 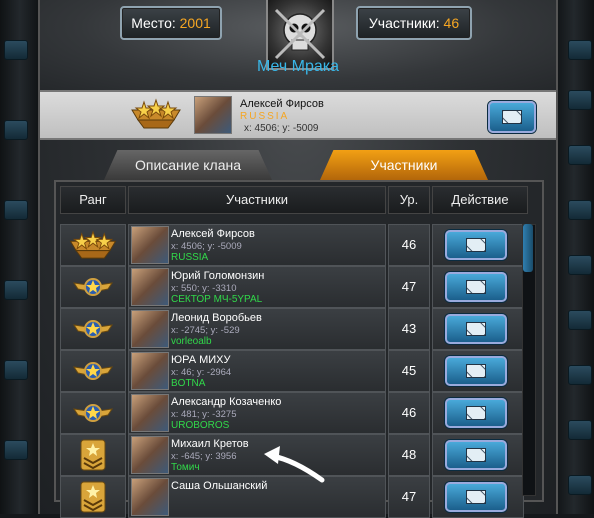 What do you see at coordinates (188, 383) in the screenshot?
I see `member-clan: BOTNA` at bounding box center [188, 383].